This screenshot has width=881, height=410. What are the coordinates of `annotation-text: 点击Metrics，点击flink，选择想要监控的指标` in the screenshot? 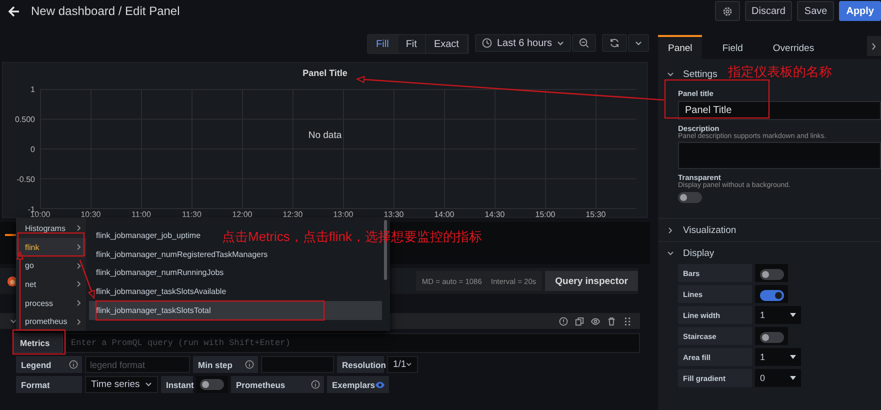 It's located at (352, 236).